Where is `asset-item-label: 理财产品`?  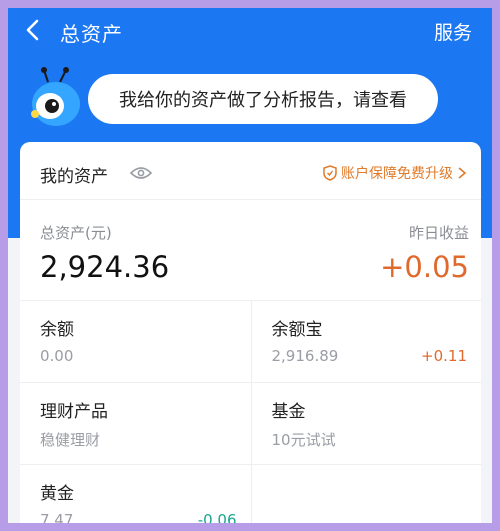 asset-item-label: 理财产品 is located at coordinates (74, 412).